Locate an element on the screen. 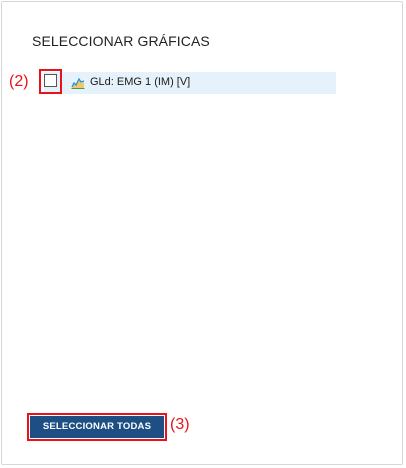 The height and width of the screenshot is (468, 406). select-all-button: SELECCIONAR TODAS is located at coordinates (97, 427).